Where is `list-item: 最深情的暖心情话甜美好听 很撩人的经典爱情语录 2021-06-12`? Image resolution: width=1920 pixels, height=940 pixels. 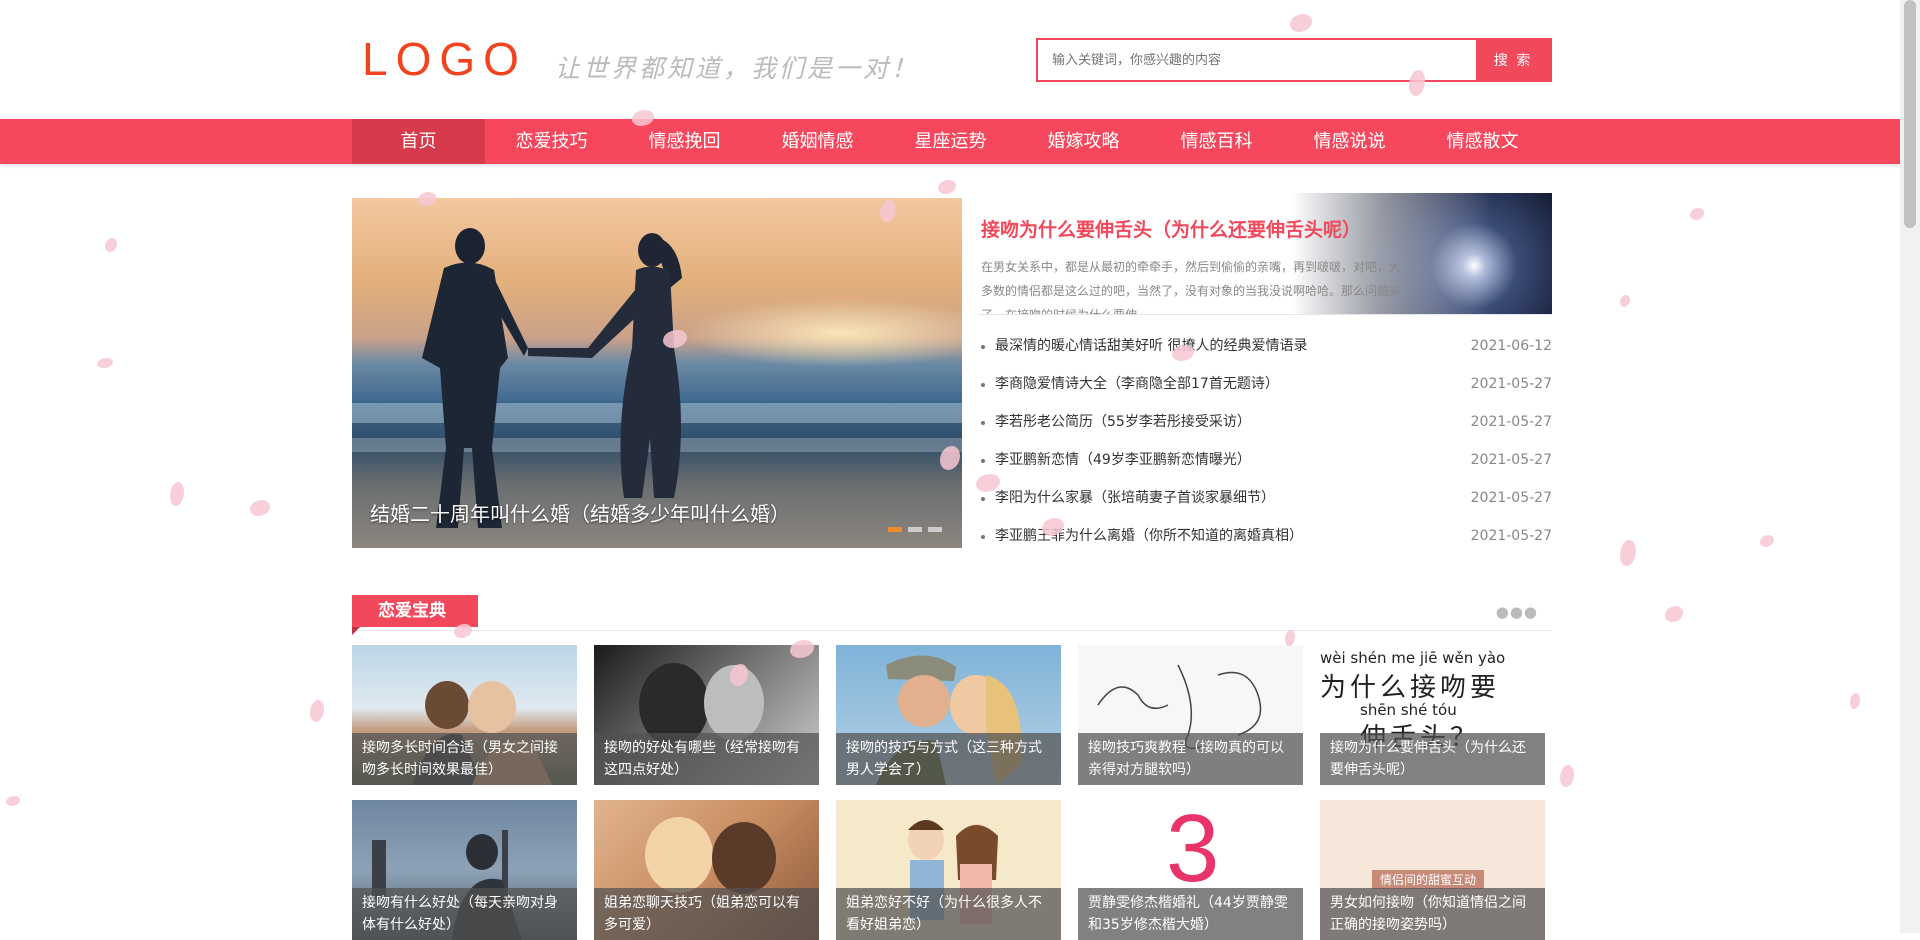 list-item: 最深情的暖心情话甜美好听 很撩人的经典爱情语录 2021-06-12 is located at coordinates (1265, 350).